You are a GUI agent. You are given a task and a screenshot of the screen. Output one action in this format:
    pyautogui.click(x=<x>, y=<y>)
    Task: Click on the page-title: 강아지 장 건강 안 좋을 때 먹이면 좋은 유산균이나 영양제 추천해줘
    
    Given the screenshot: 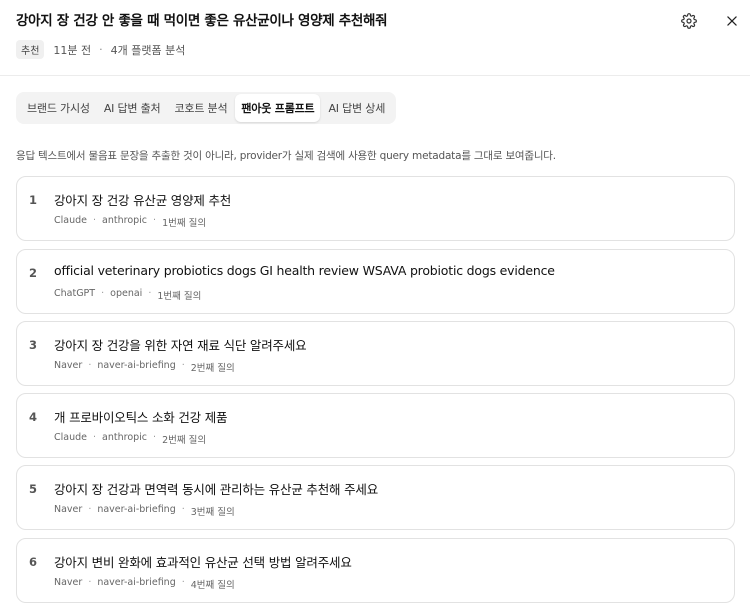 What is the action you would take?
    pyautogui.click(x=202, y=21)
    